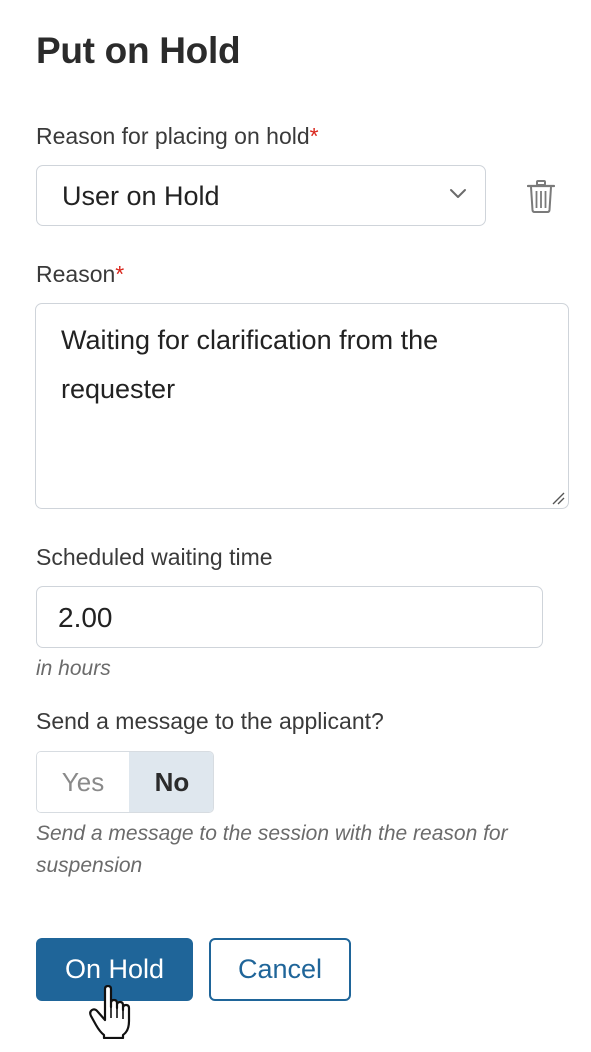 The image size is (591, 1052). Describe the element at coordinates (83, 782) in the screenshot. I see `toggle-option-yes: Yes` at that location.